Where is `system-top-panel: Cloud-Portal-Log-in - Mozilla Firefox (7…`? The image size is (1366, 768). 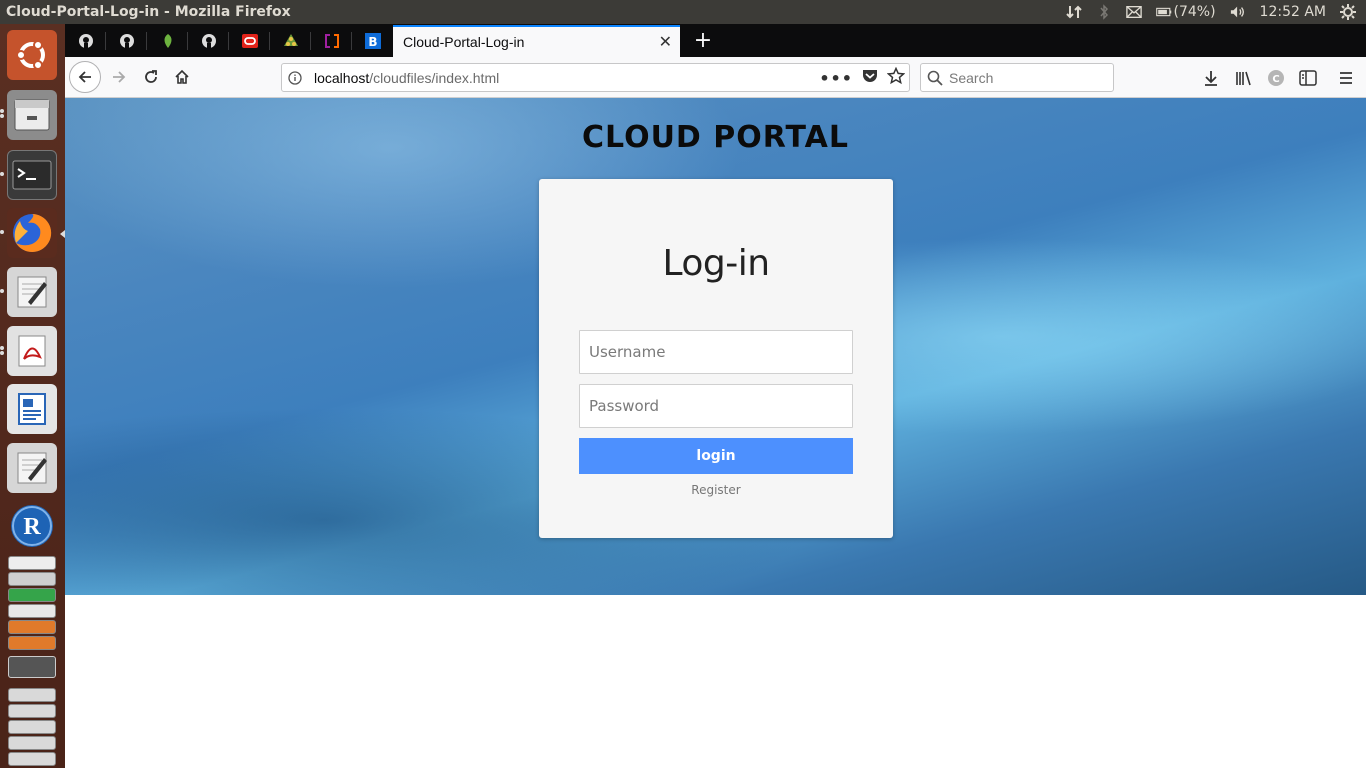
system-top-panel: Cloud-Portal-Log-in - Mozilla Firefox (7… is located at coordinates (683, 12).